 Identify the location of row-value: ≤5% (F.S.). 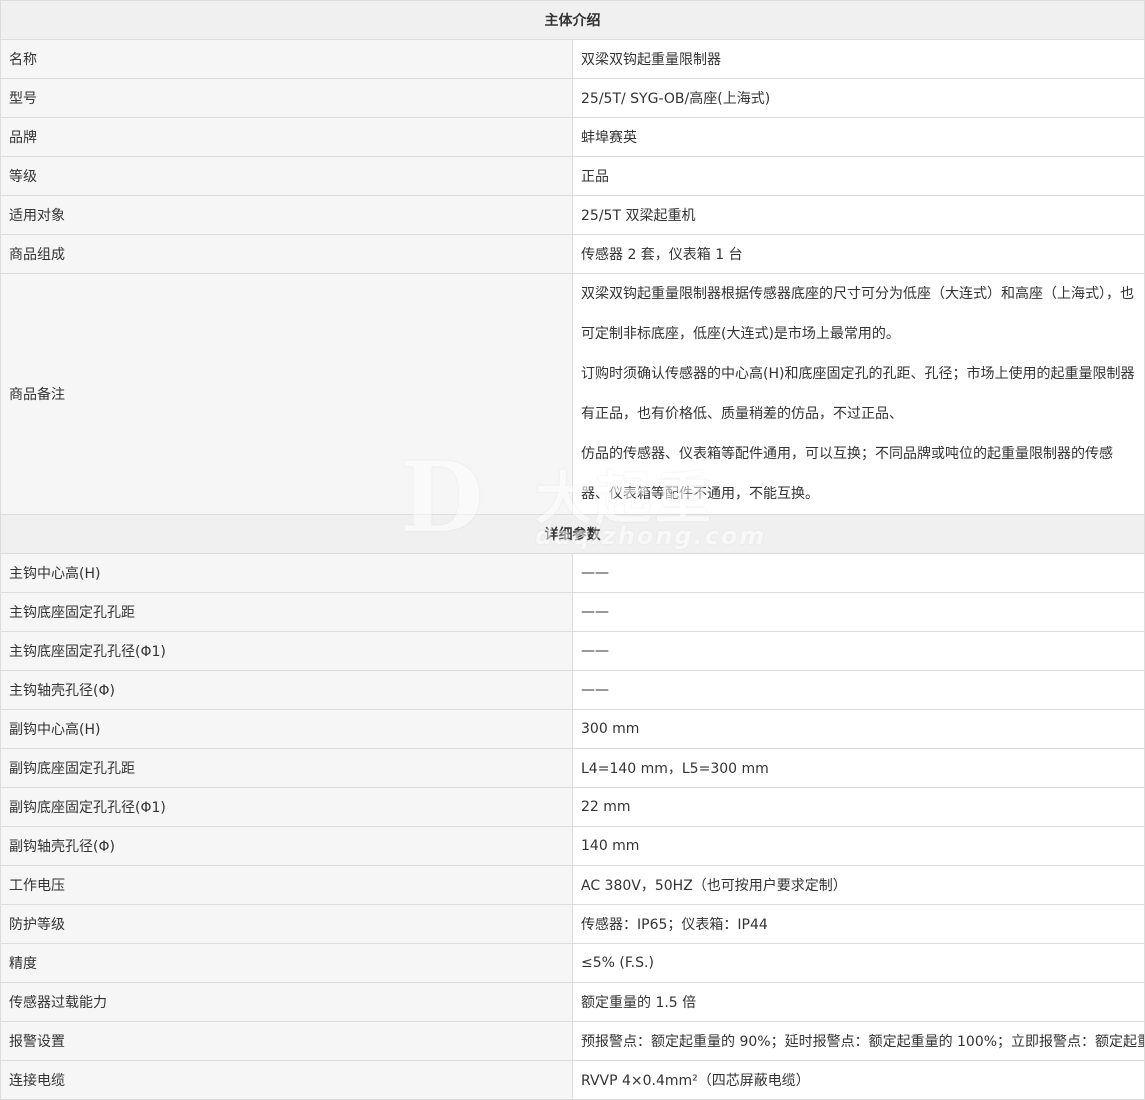
(858, 963).